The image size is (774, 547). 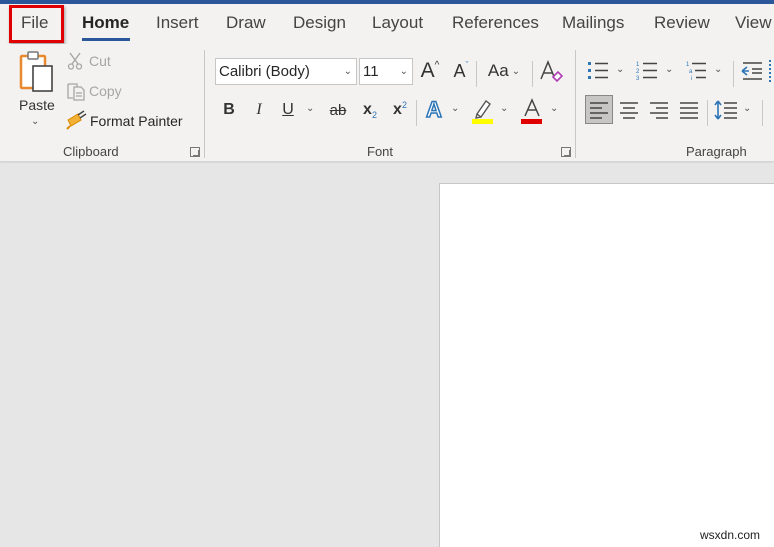 What do you see at coordinates (37, 105) in the screenshot?
I see `paste-label: Paste` at bounding box center [37, 105].